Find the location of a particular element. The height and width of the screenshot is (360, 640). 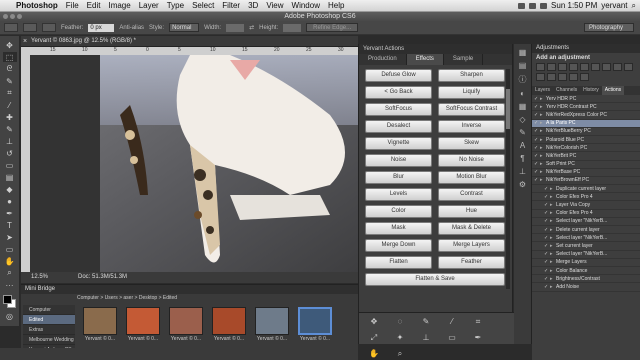

clone-source-icon: ⊥ is located at coordinates (522, 171).